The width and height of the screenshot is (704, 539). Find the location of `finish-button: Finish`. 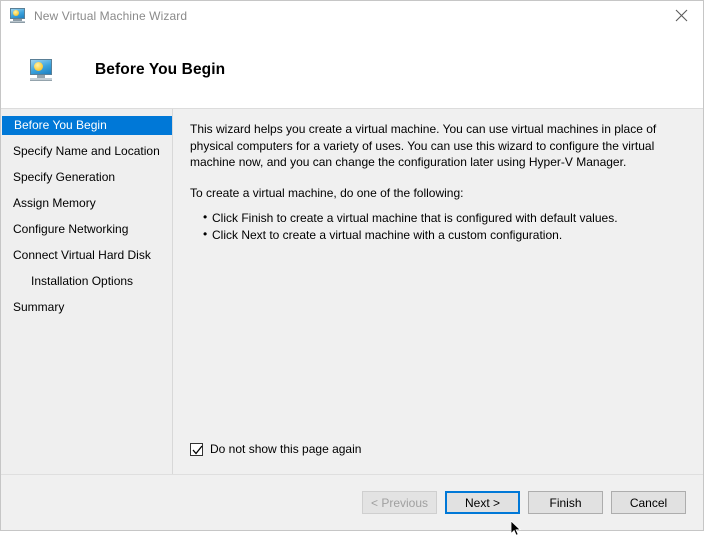

finish-button: Finish is located at coordinates (565, 502).